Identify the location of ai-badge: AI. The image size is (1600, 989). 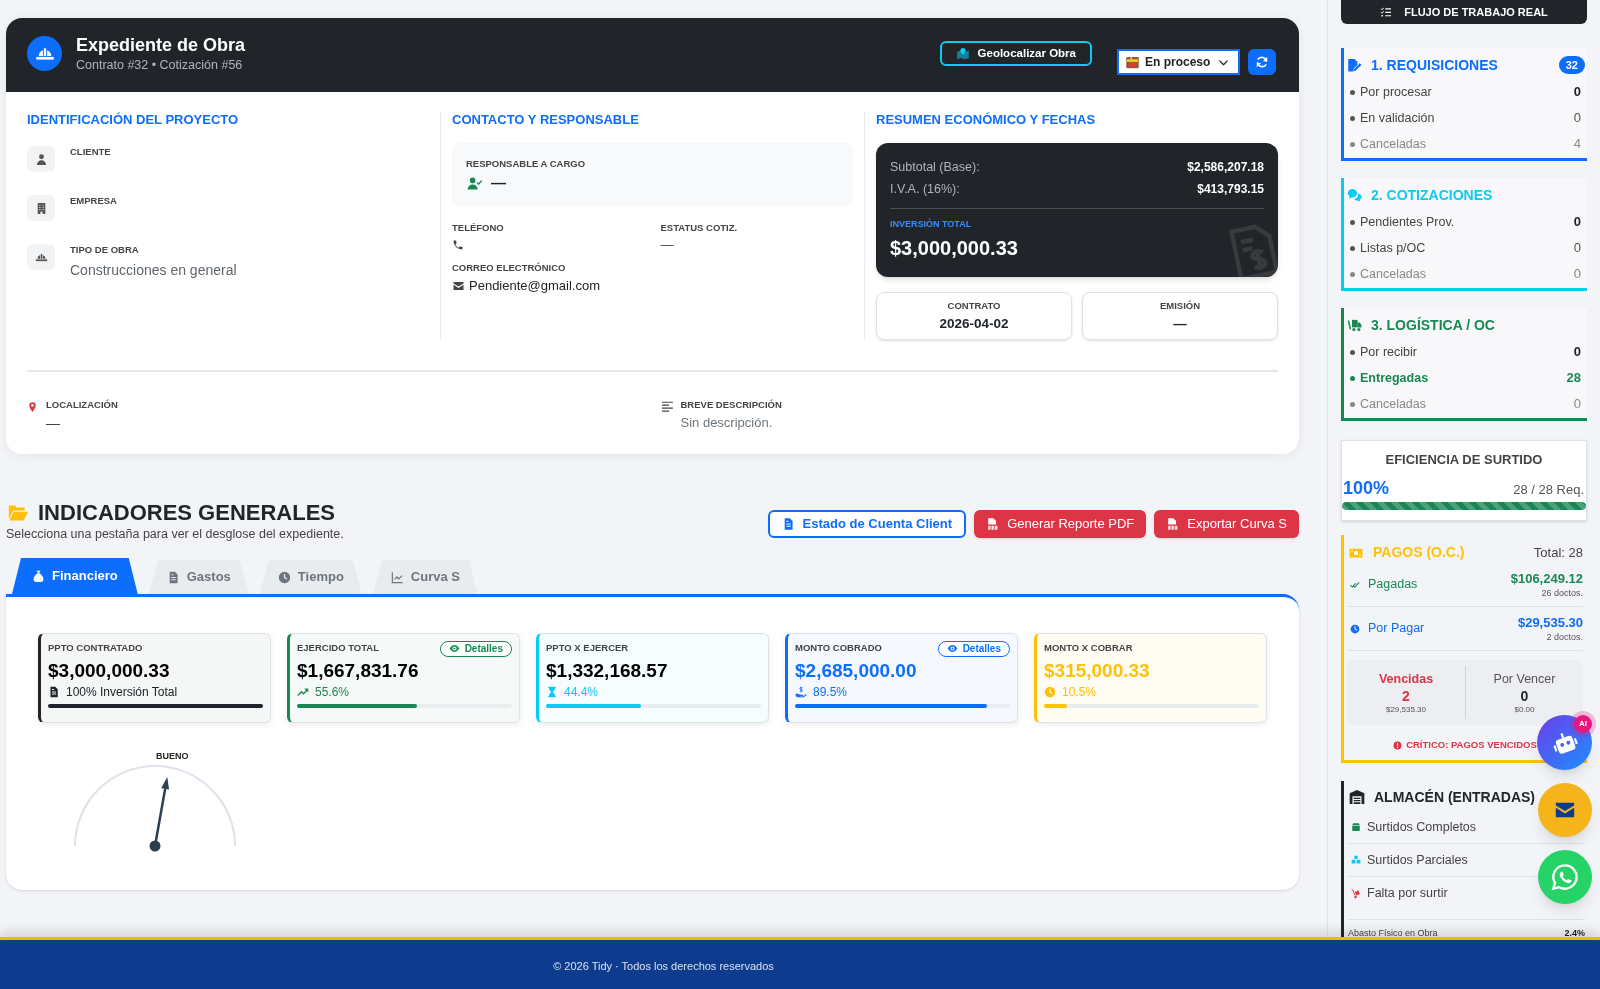
(1583, 724).